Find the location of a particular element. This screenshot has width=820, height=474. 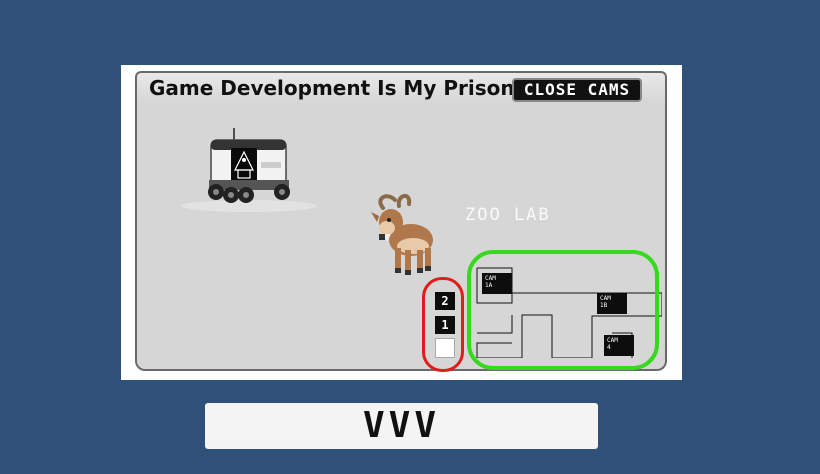

goat-sprite is located at coordinates (402, 234).